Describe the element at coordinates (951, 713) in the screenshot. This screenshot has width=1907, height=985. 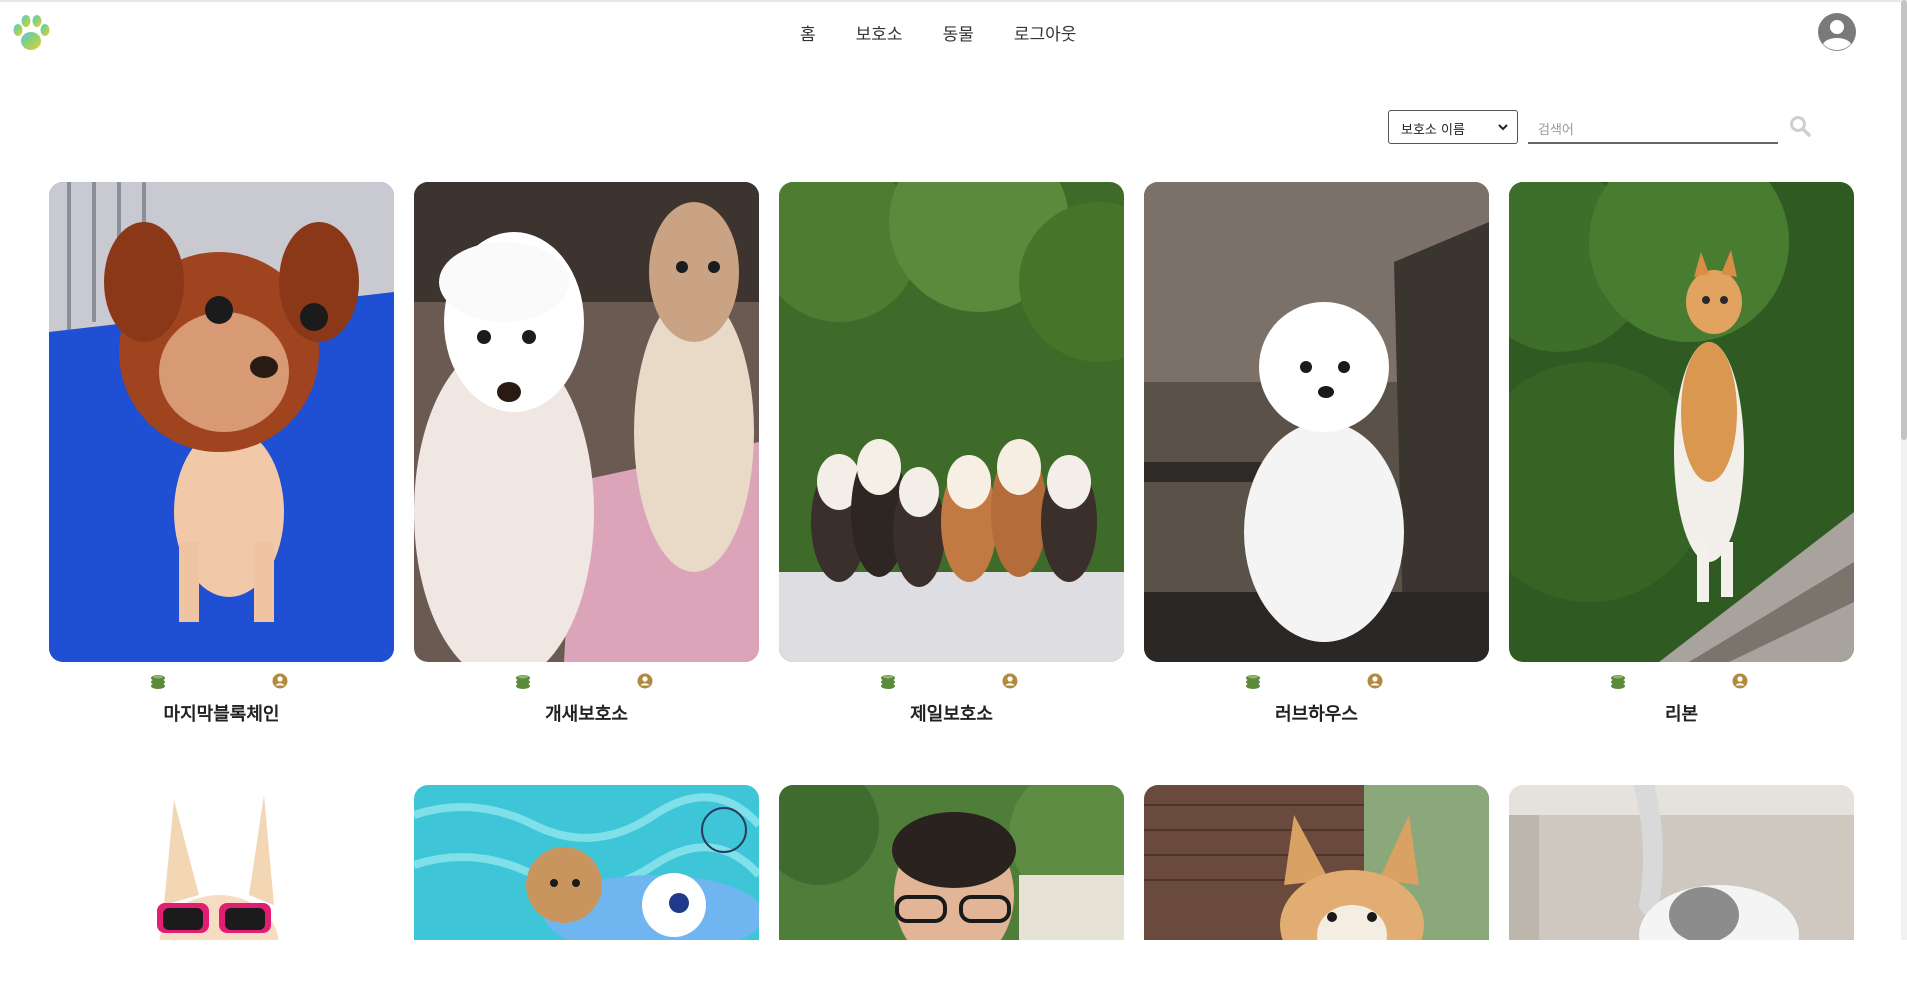
I see `shelter-name: 제일보호소` at that location.